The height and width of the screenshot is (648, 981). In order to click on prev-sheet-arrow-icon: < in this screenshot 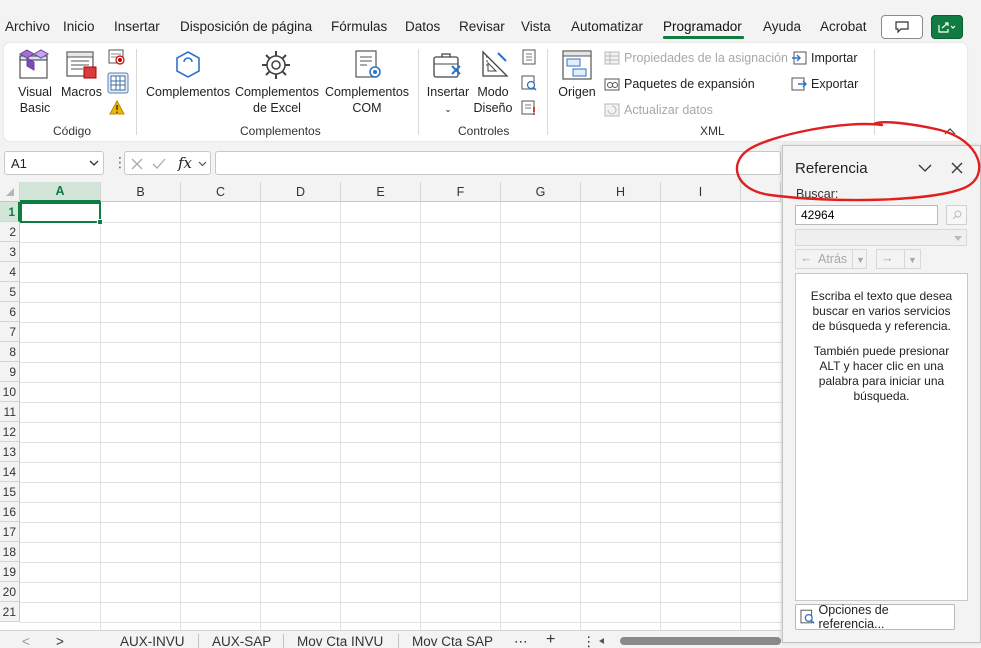, I will do `click(26, 641)`.